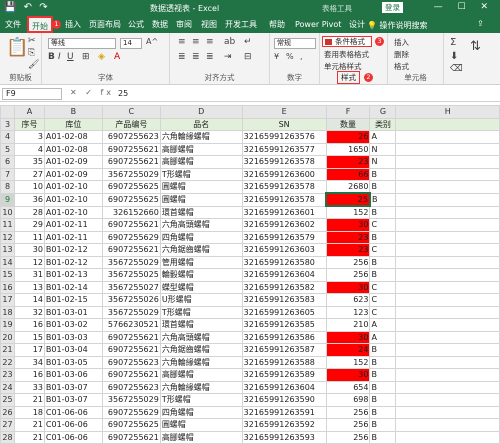 The height and width of the screenshot is (444, 500). What do you see at coordinates (7, 337) in the screenshot?
I see `row-header: 20` at bounding box center [7, 337].